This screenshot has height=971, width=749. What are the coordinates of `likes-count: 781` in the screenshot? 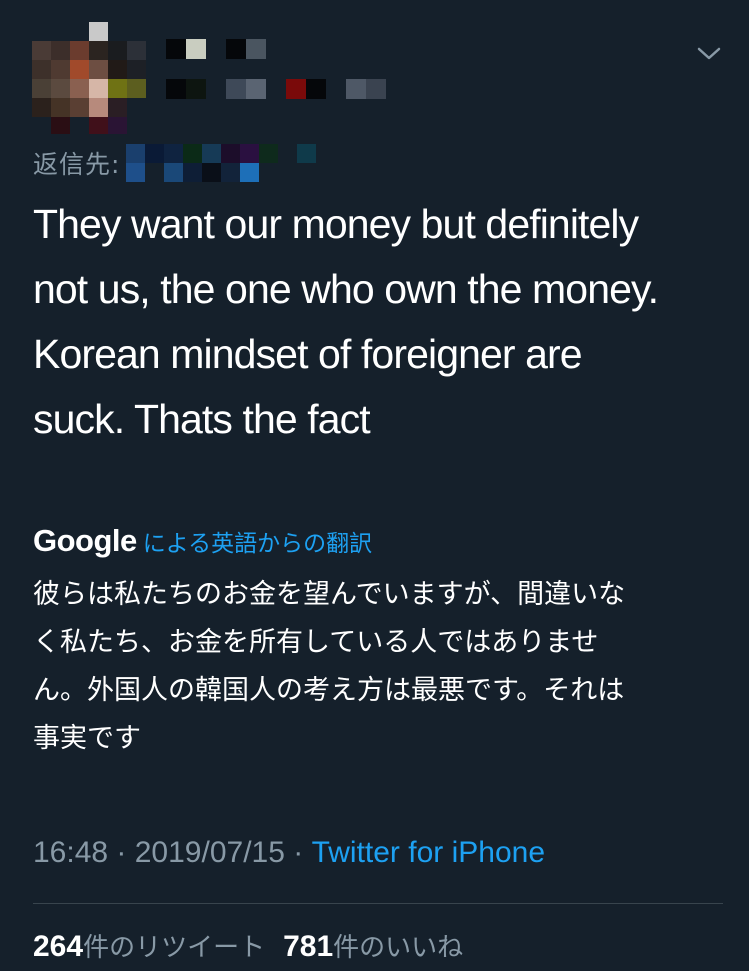 It's located at (308, 946).